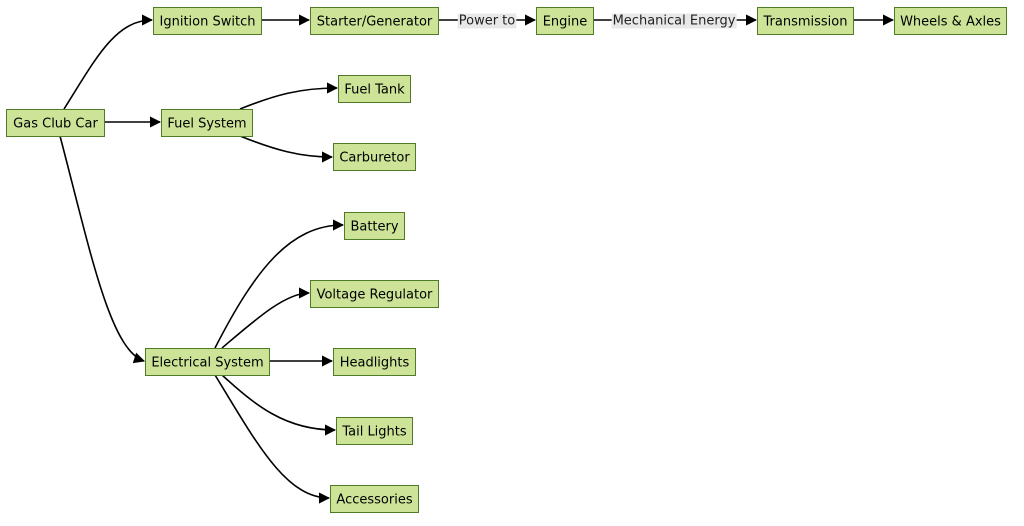  I want to click on node-label: Tail Lights, so click(374, 432).